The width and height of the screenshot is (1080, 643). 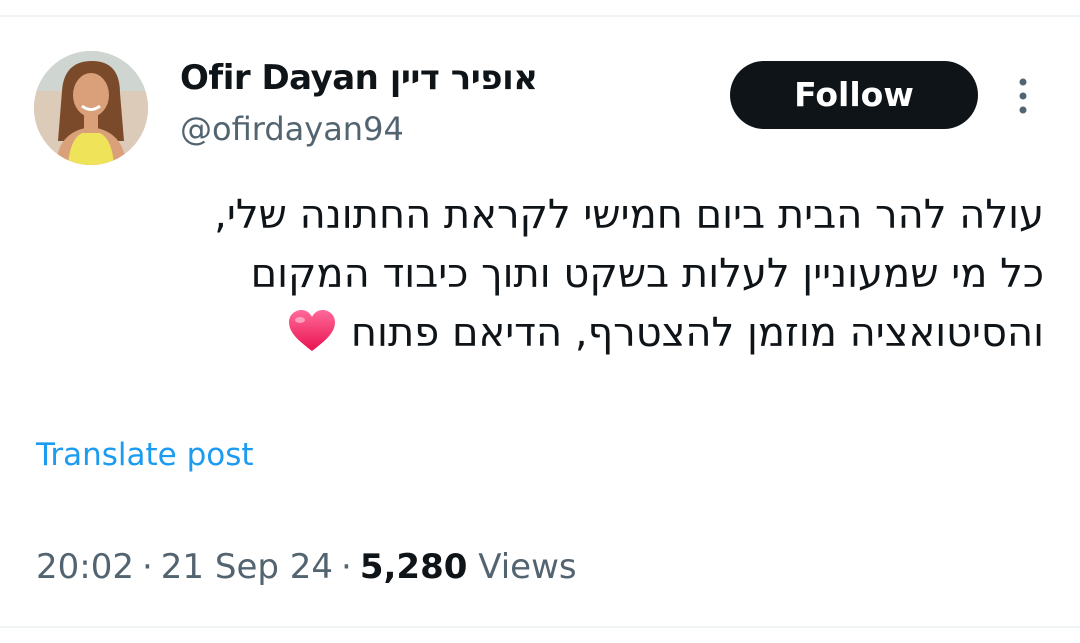 What do you see at coordinates (697, 333) in the screenshot?
I see `tweet-line: והסיטואציה מוזמן להצטרף, הדיאם פתוח` at bounding box center [697, 333].